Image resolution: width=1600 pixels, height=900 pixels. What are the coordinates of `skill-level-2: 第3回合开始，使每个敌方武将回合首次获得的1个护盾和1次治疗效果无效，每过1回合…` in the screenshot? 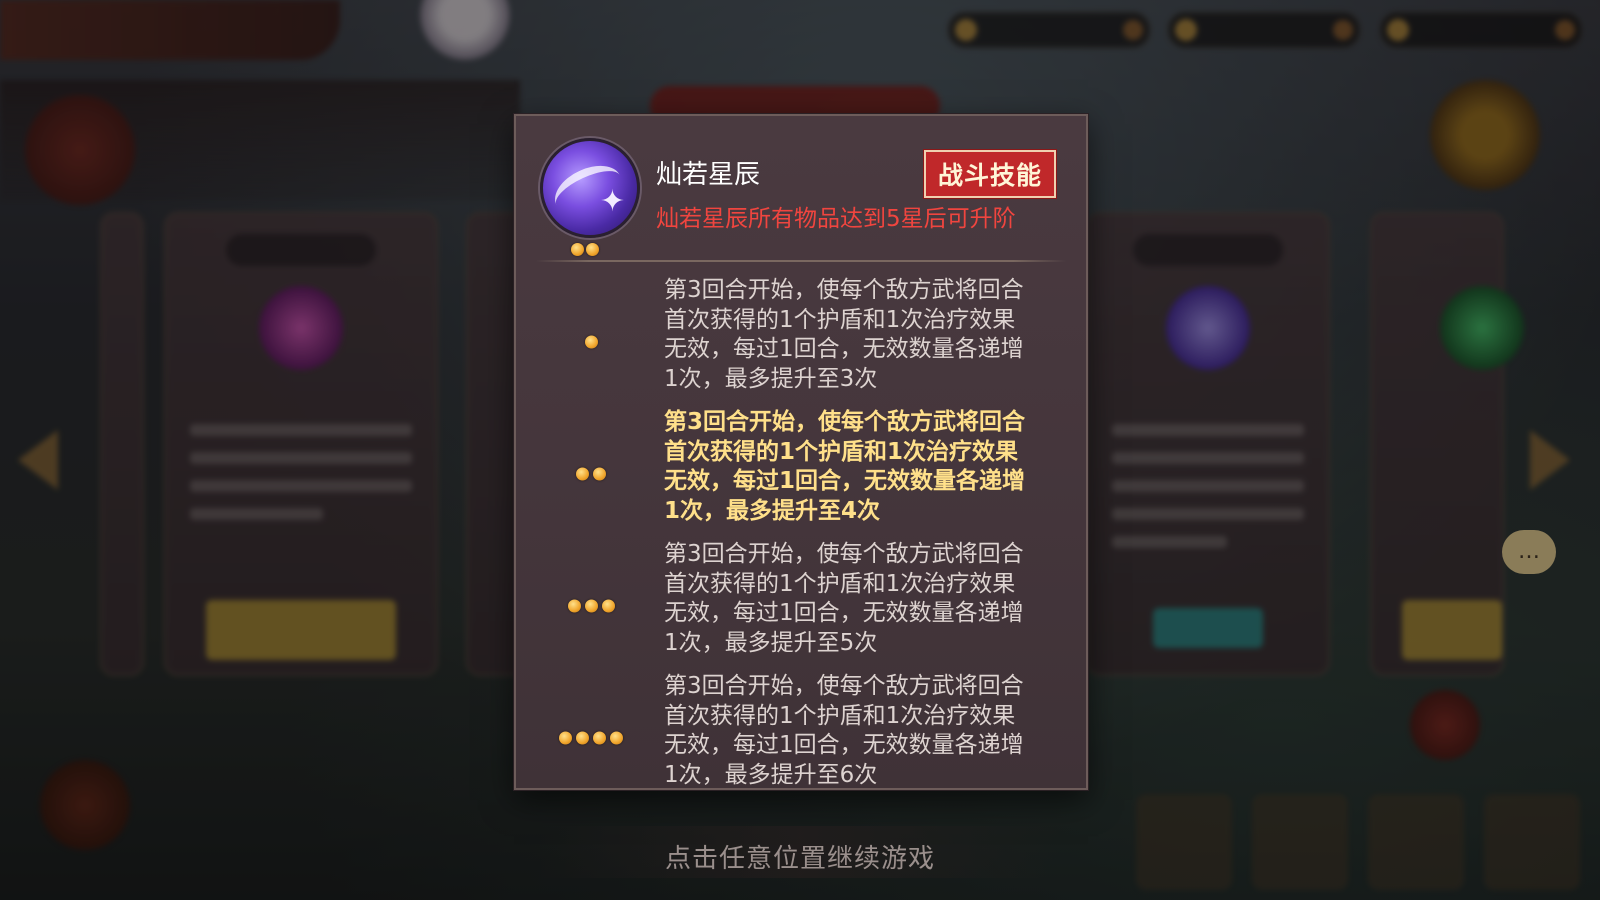 It's located at (801, 474).